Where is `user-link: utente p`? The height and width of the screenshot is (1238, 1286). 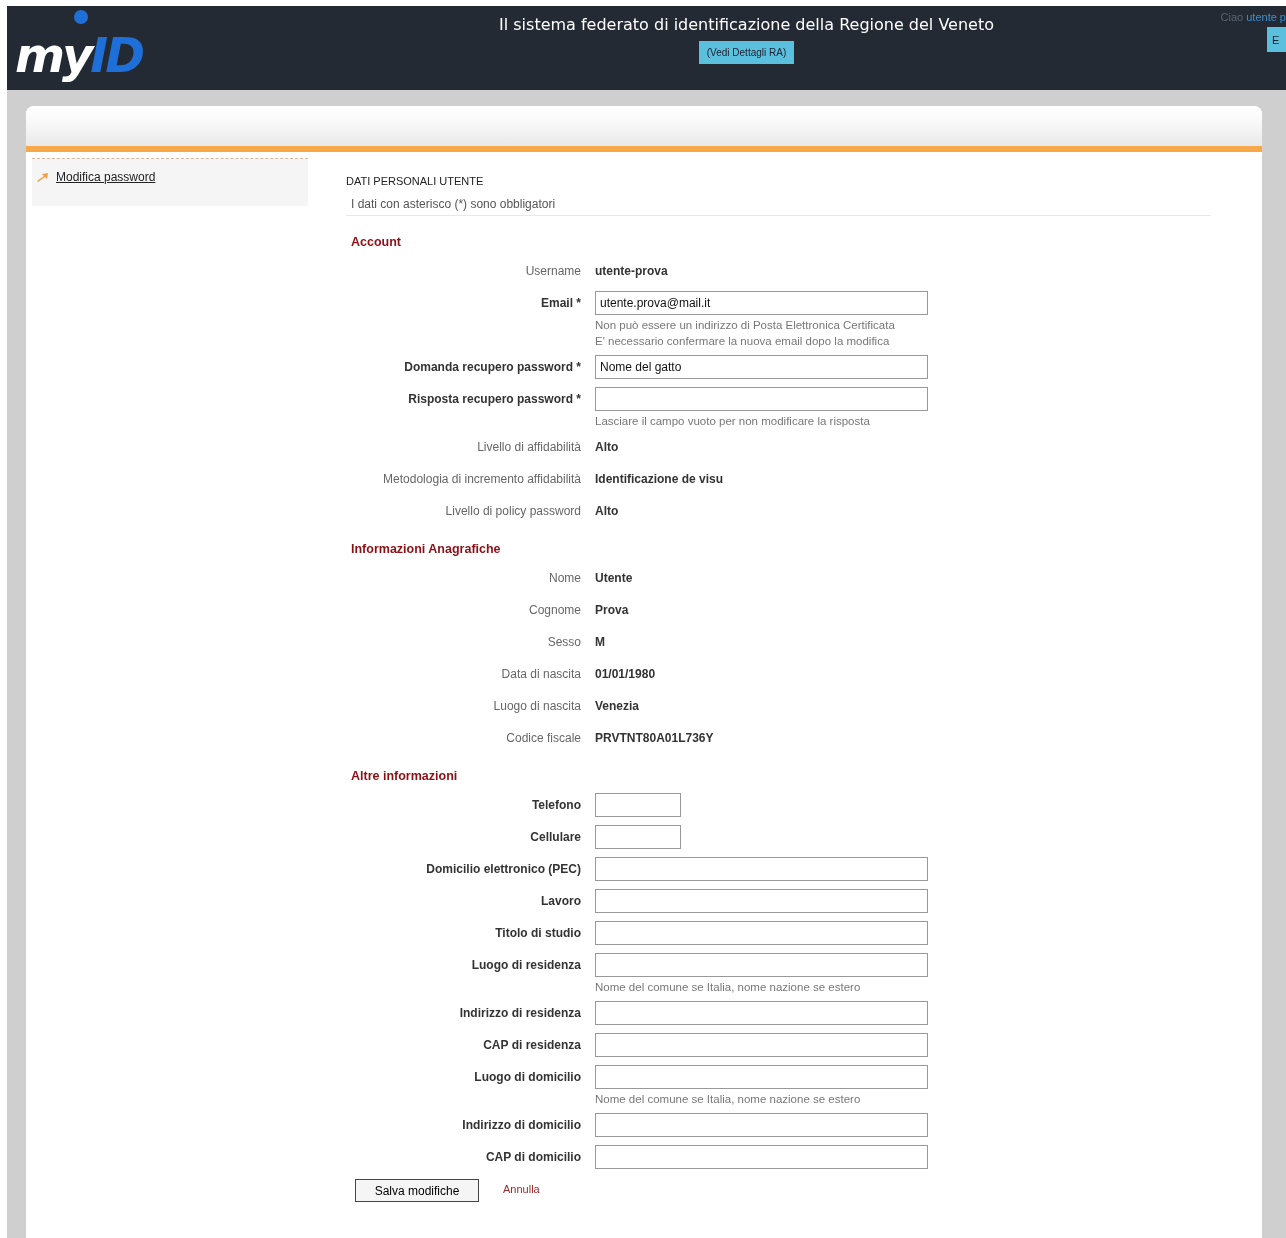
user-link: utente p is located at coordinates (1266, 17).